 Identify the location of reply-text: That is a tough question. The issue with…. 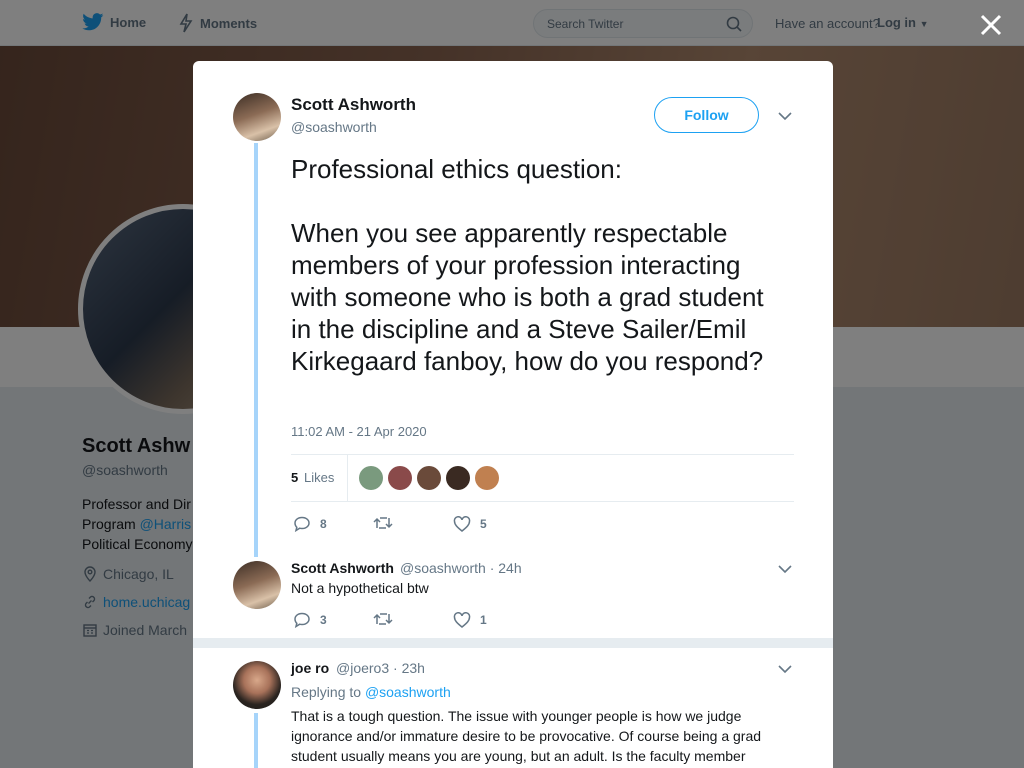
(526, 736).